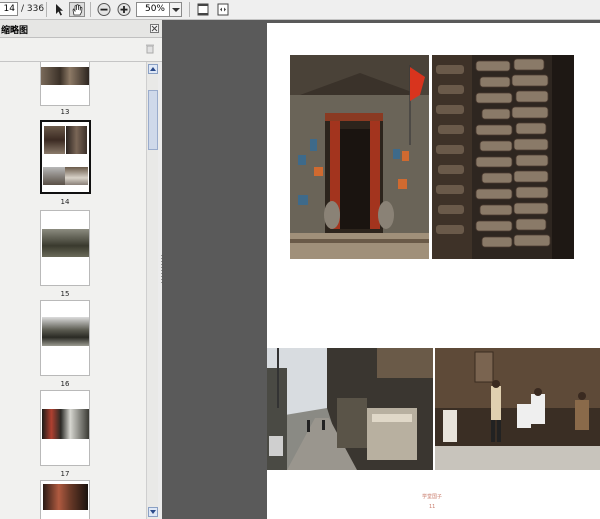 This screenshot has width=600, height=519. Describe the element at coordinates (65, 384) in the screenshot. I see `thumbnail-label: 16` at that location.